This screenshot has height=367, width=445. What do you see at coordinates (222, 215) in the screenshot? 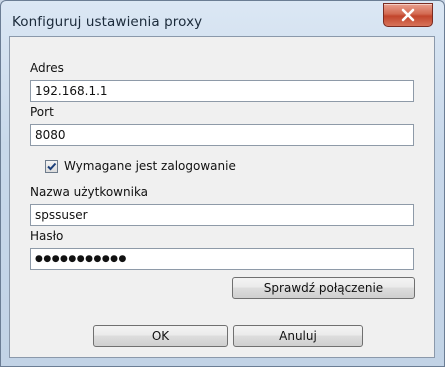
I see `username-input: spssuser` at bounding box center [222, 215].